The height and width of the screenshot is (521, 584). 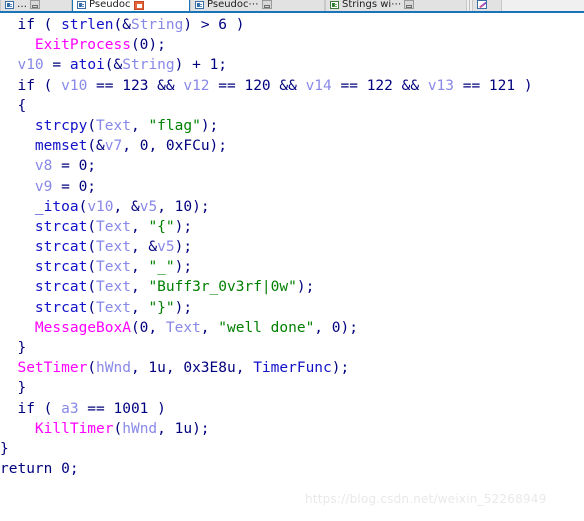 What do you see at coordinates (257, 85) in the screenshot?
I see `code-token: == 120 &&` at bounding box center [257, 85].